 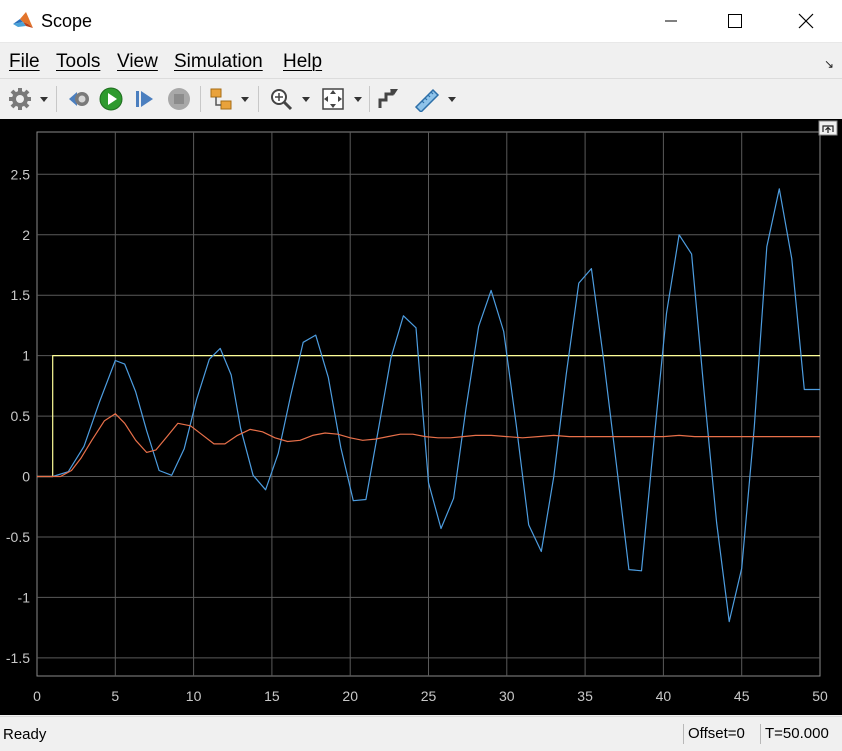 What do you see at coordinates (585, 696) in the screenshot?
I see `x-tick-label: 35` at bounding box center [585, 696].